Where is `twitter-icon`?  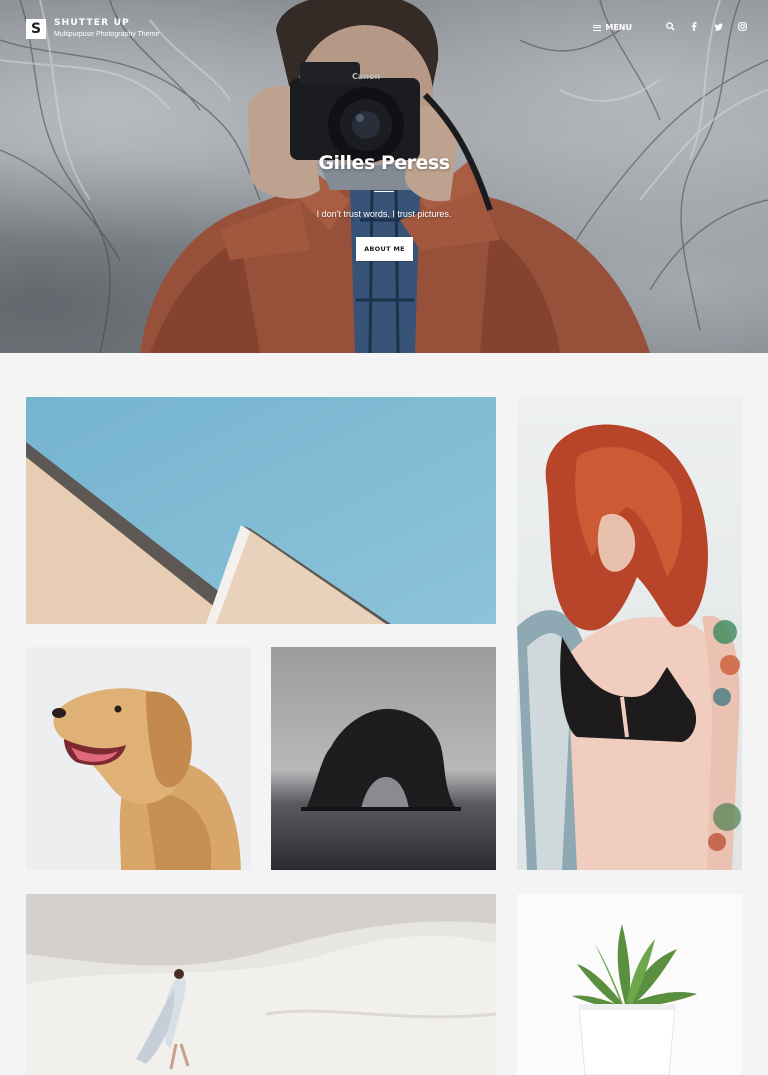 twitter-icon is located at coordinates (718, 28).